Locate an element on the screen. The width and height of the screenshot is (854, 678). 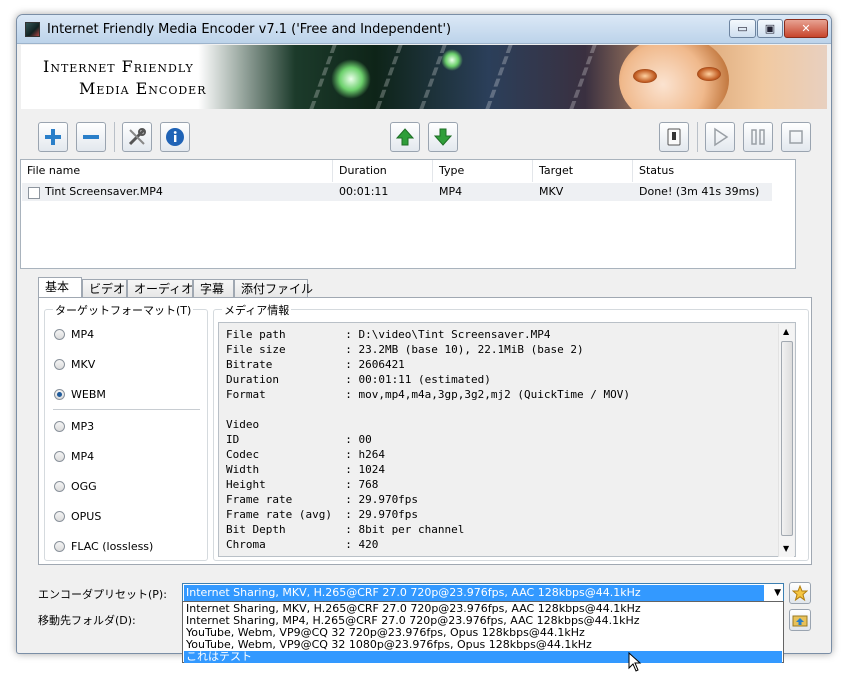
column-header-duration: Duration is located at coordinates (383, 171).